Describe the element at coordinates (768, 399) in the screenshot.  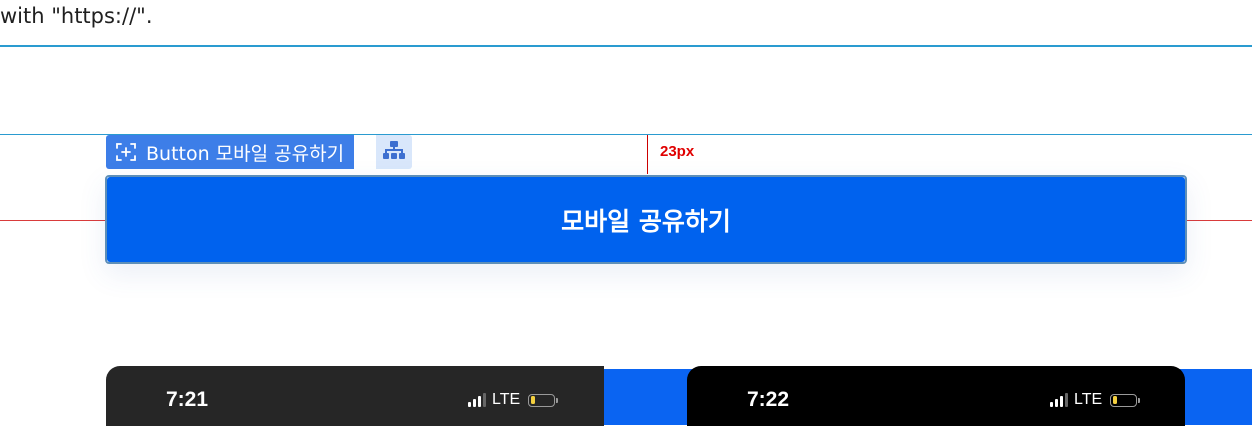
I see `status-time: 7:22` at that location.